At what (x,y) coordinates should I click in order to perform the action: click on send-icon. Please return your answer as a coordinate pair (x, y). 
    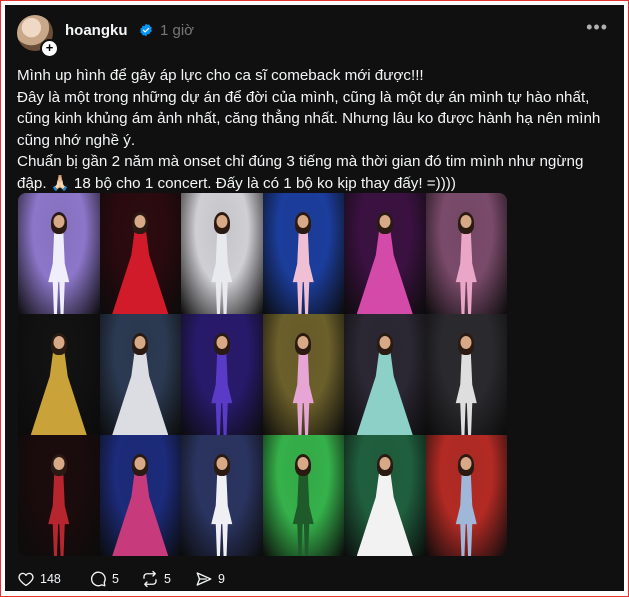
    Looking at the image, I should click on (204, 579).